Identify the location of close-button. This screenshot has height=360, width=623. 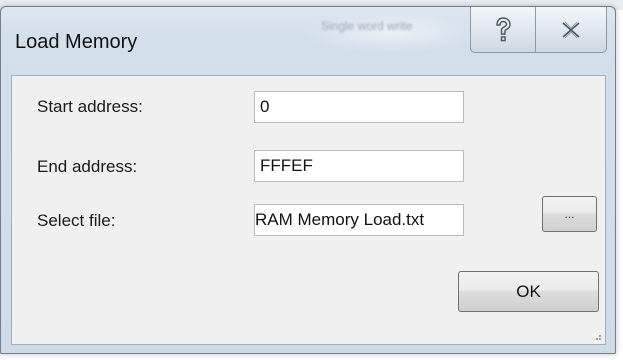
(571, 30).